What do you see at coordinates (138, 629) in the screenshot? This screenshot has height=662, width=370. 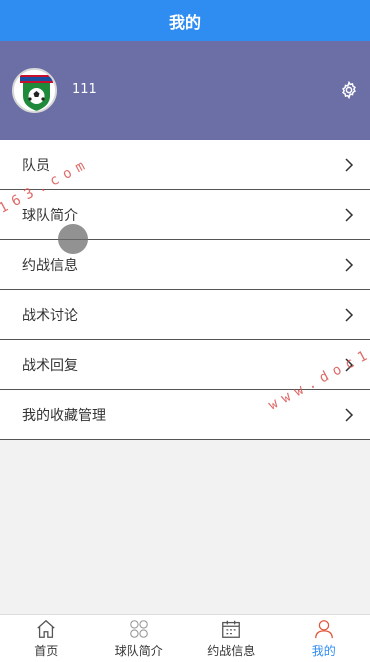 I see `grid-icon` at bounding box center [138, 629].